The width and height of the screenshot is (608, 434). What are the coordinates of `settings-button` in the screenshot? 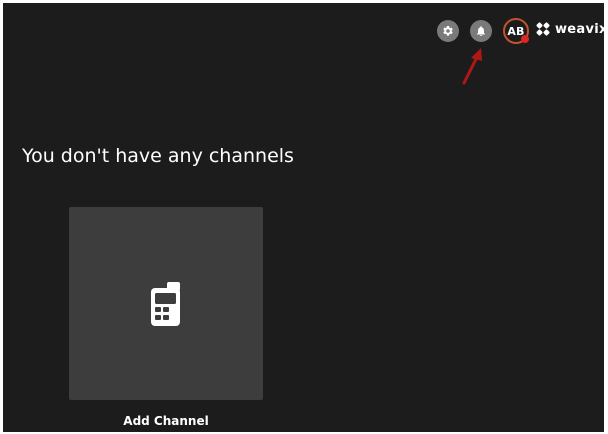 It's located at (448, 31).